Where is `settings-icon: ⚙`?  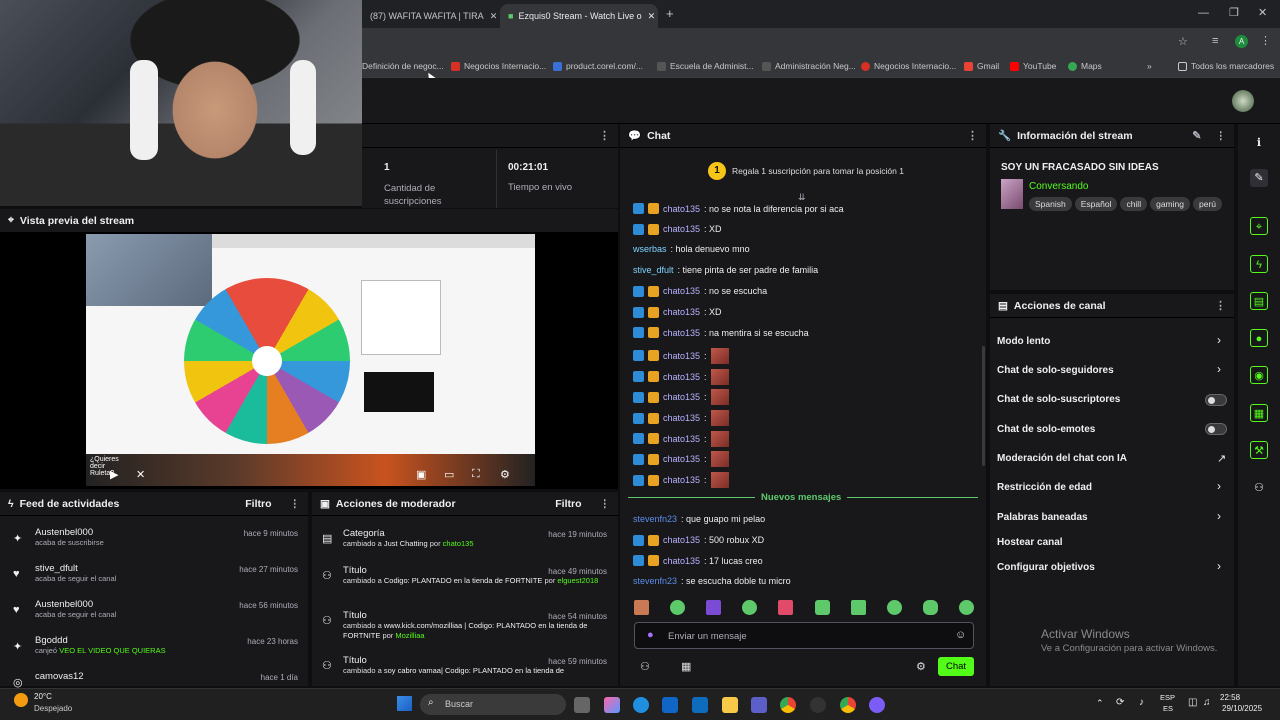
settings-icon: ⚙ is located at coordinates (505, 474).